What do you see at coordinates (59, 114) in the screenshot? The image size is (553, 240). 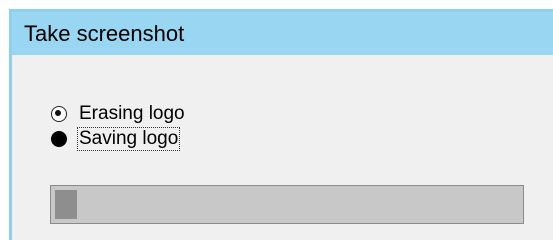 I see `radio-button-checked-icon` at bounding box center [59, 114].